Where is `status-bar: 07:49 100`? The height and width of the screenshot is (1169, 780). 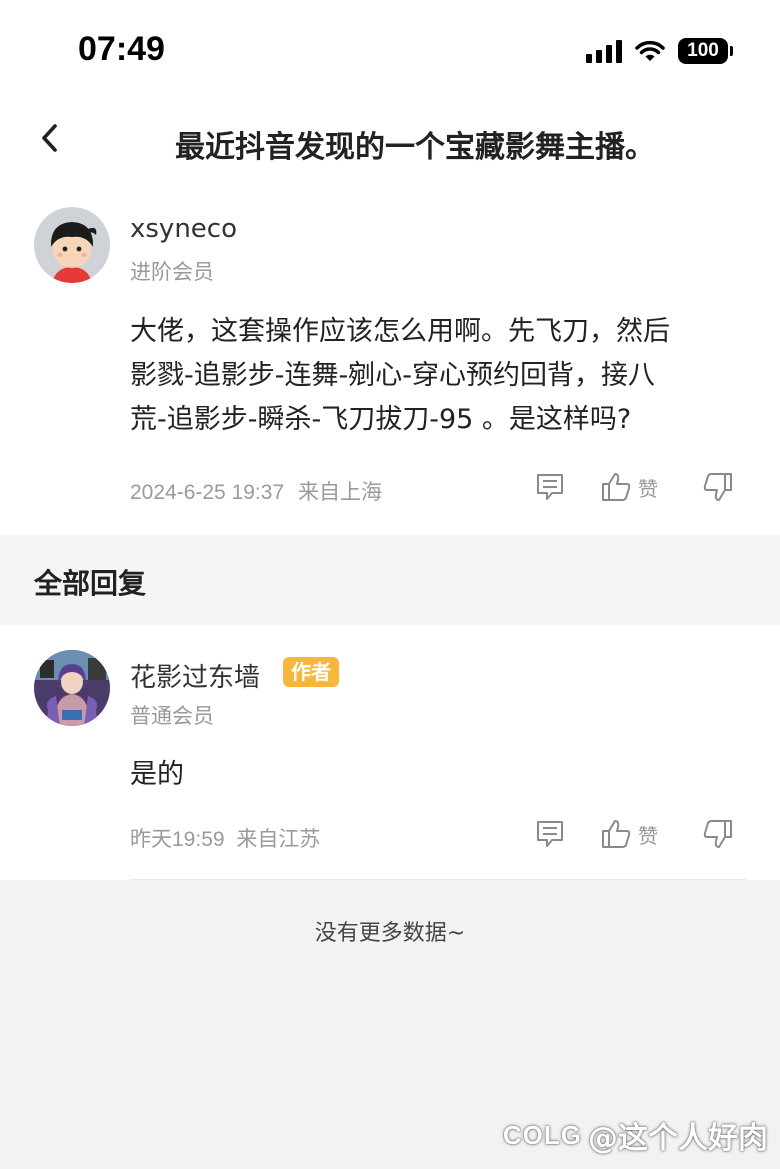 status-bar: 07:49 100 is located at coordinates (390, 50).